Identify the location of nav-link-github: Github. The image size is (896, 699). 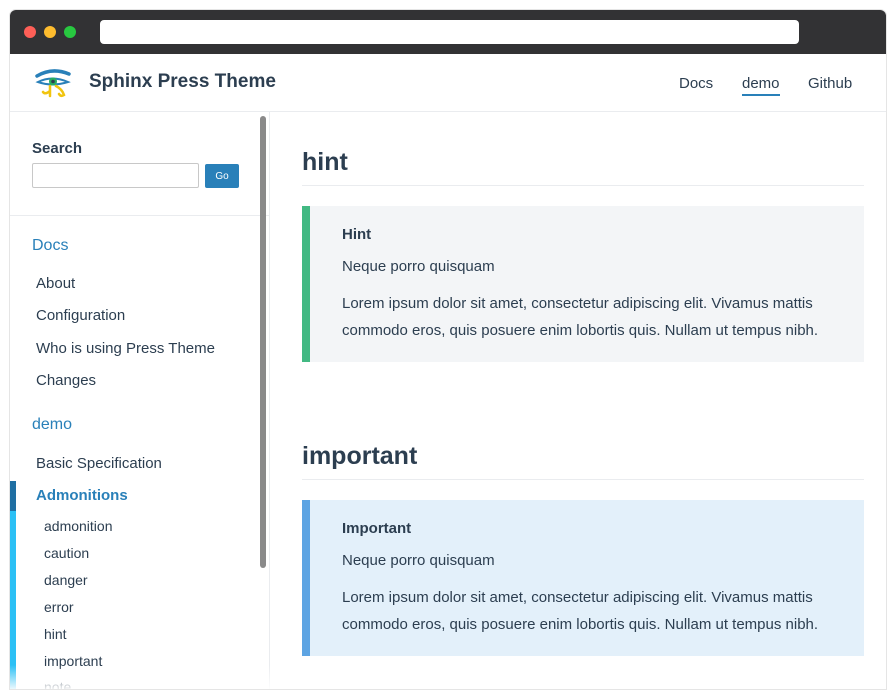
(830, 83).